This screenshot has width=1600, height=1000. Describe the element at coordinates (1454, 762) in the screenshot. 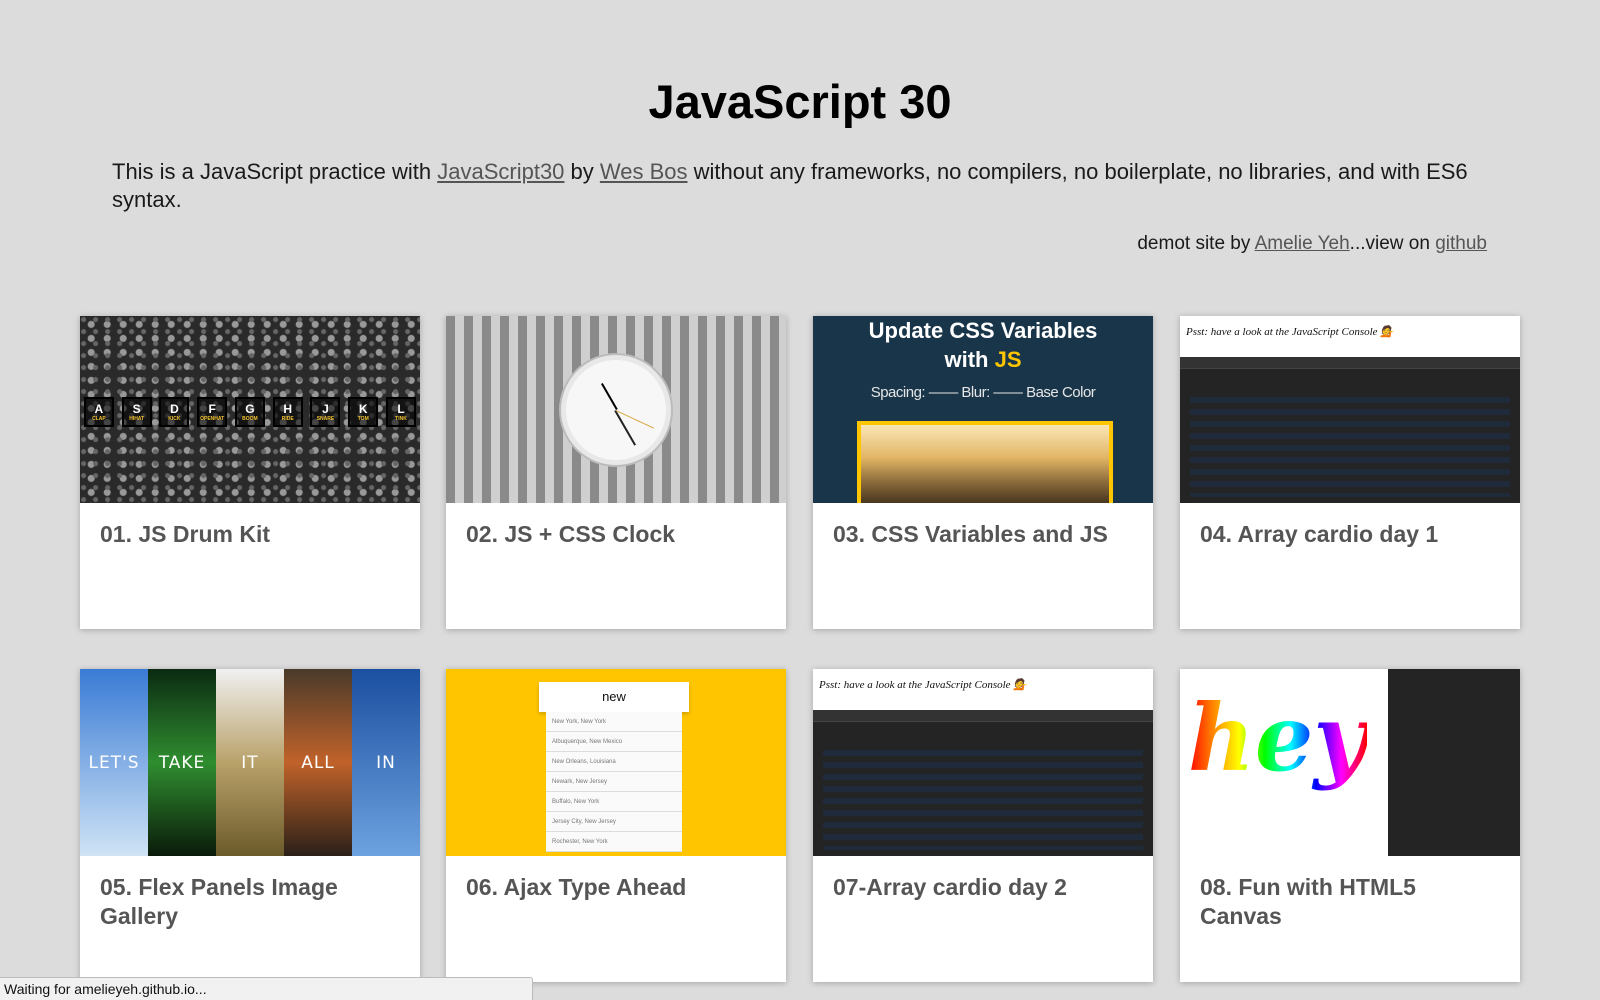

I see `devtools-panel` at that location.